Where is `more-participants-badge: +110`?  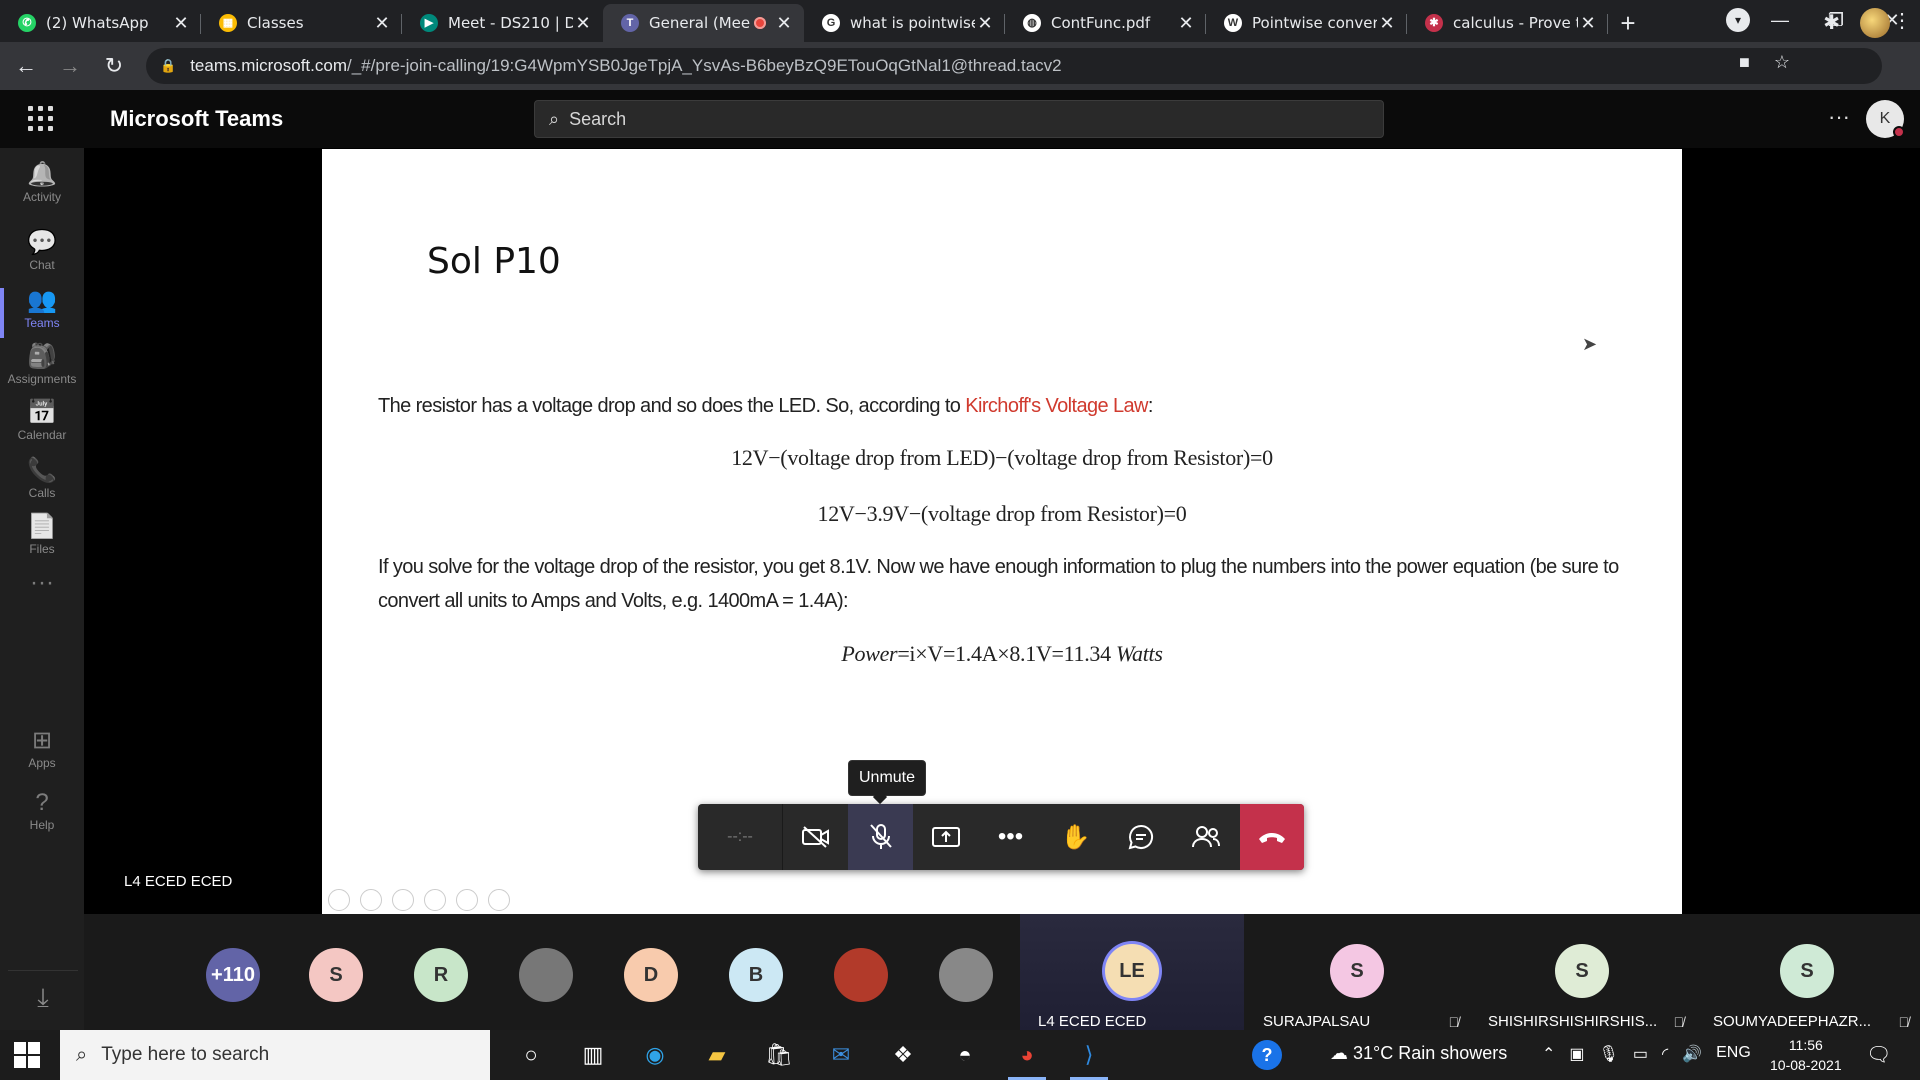 more-participants-badge: +110 is located at coordinates (233, 975).